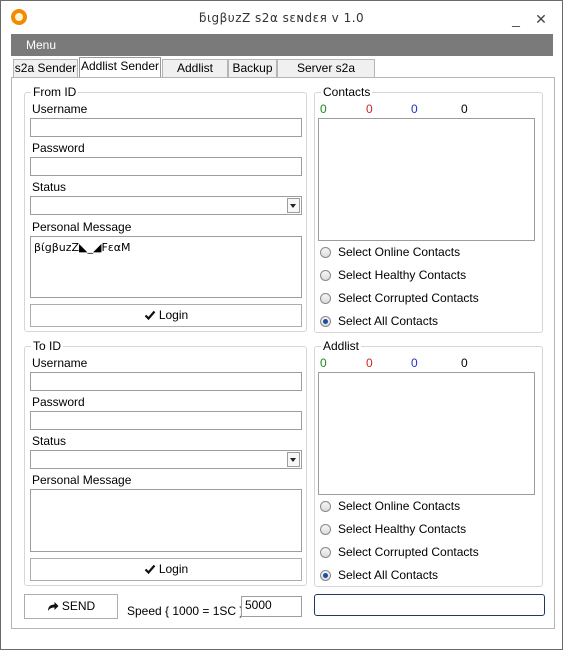 The width and height of the screenshot is (563, 650). Describe the element at coordinates (166, 520) in the screenshot. I see `to-personal-message-input` at that location.